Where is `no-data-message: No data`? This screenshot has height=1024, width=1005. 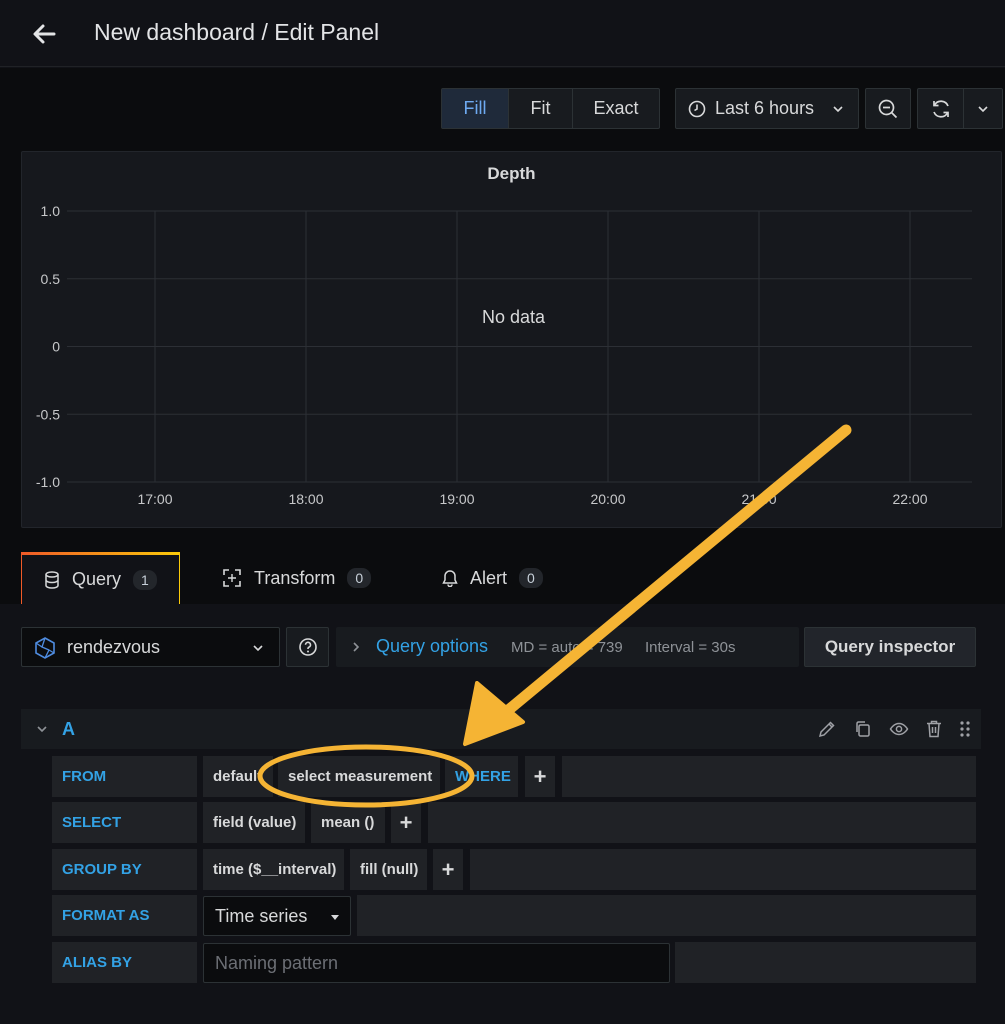
no-data-message: No data is located at coordinates (514, 317).